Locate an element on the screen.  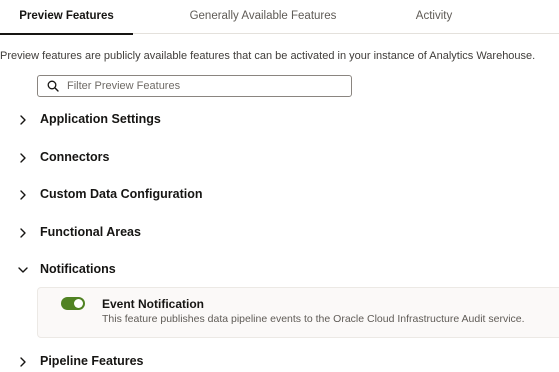
tab-generally-available-features: Generally Available Features is located at coordinates (263, 17).